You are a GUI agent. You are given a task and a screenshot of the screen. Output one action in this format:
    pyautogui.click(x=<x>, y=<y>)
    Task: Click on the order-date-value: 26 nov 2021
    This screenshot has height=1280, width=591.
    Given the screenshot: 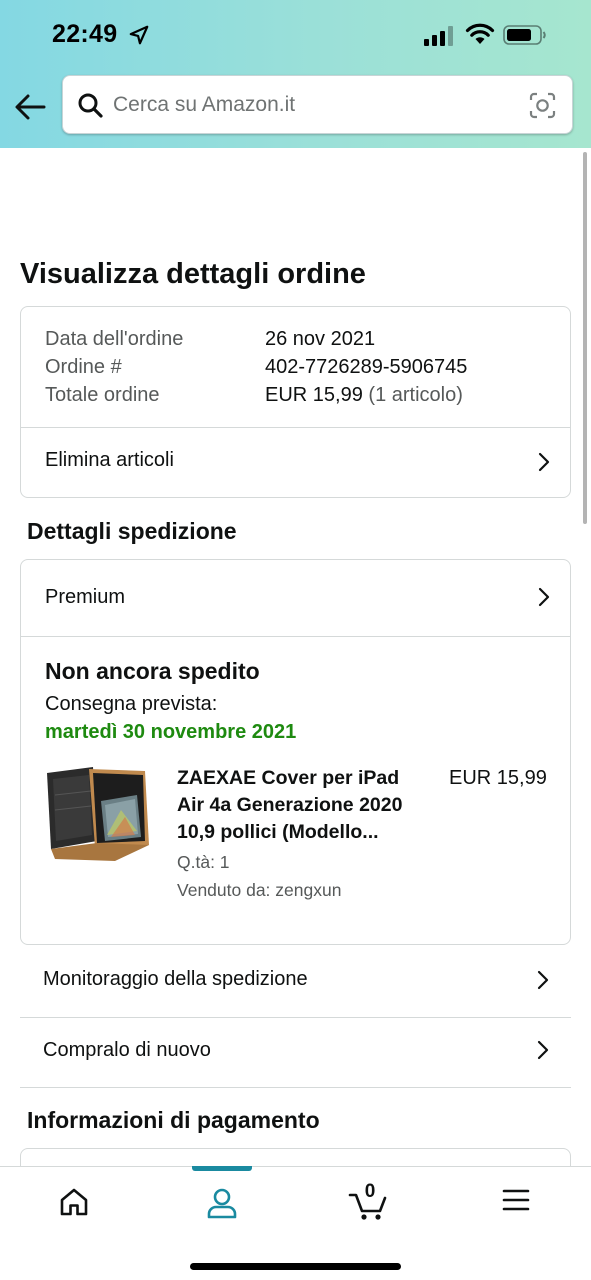 What is the action you would take?
    pyautogui.click(x=320, y=339)
    